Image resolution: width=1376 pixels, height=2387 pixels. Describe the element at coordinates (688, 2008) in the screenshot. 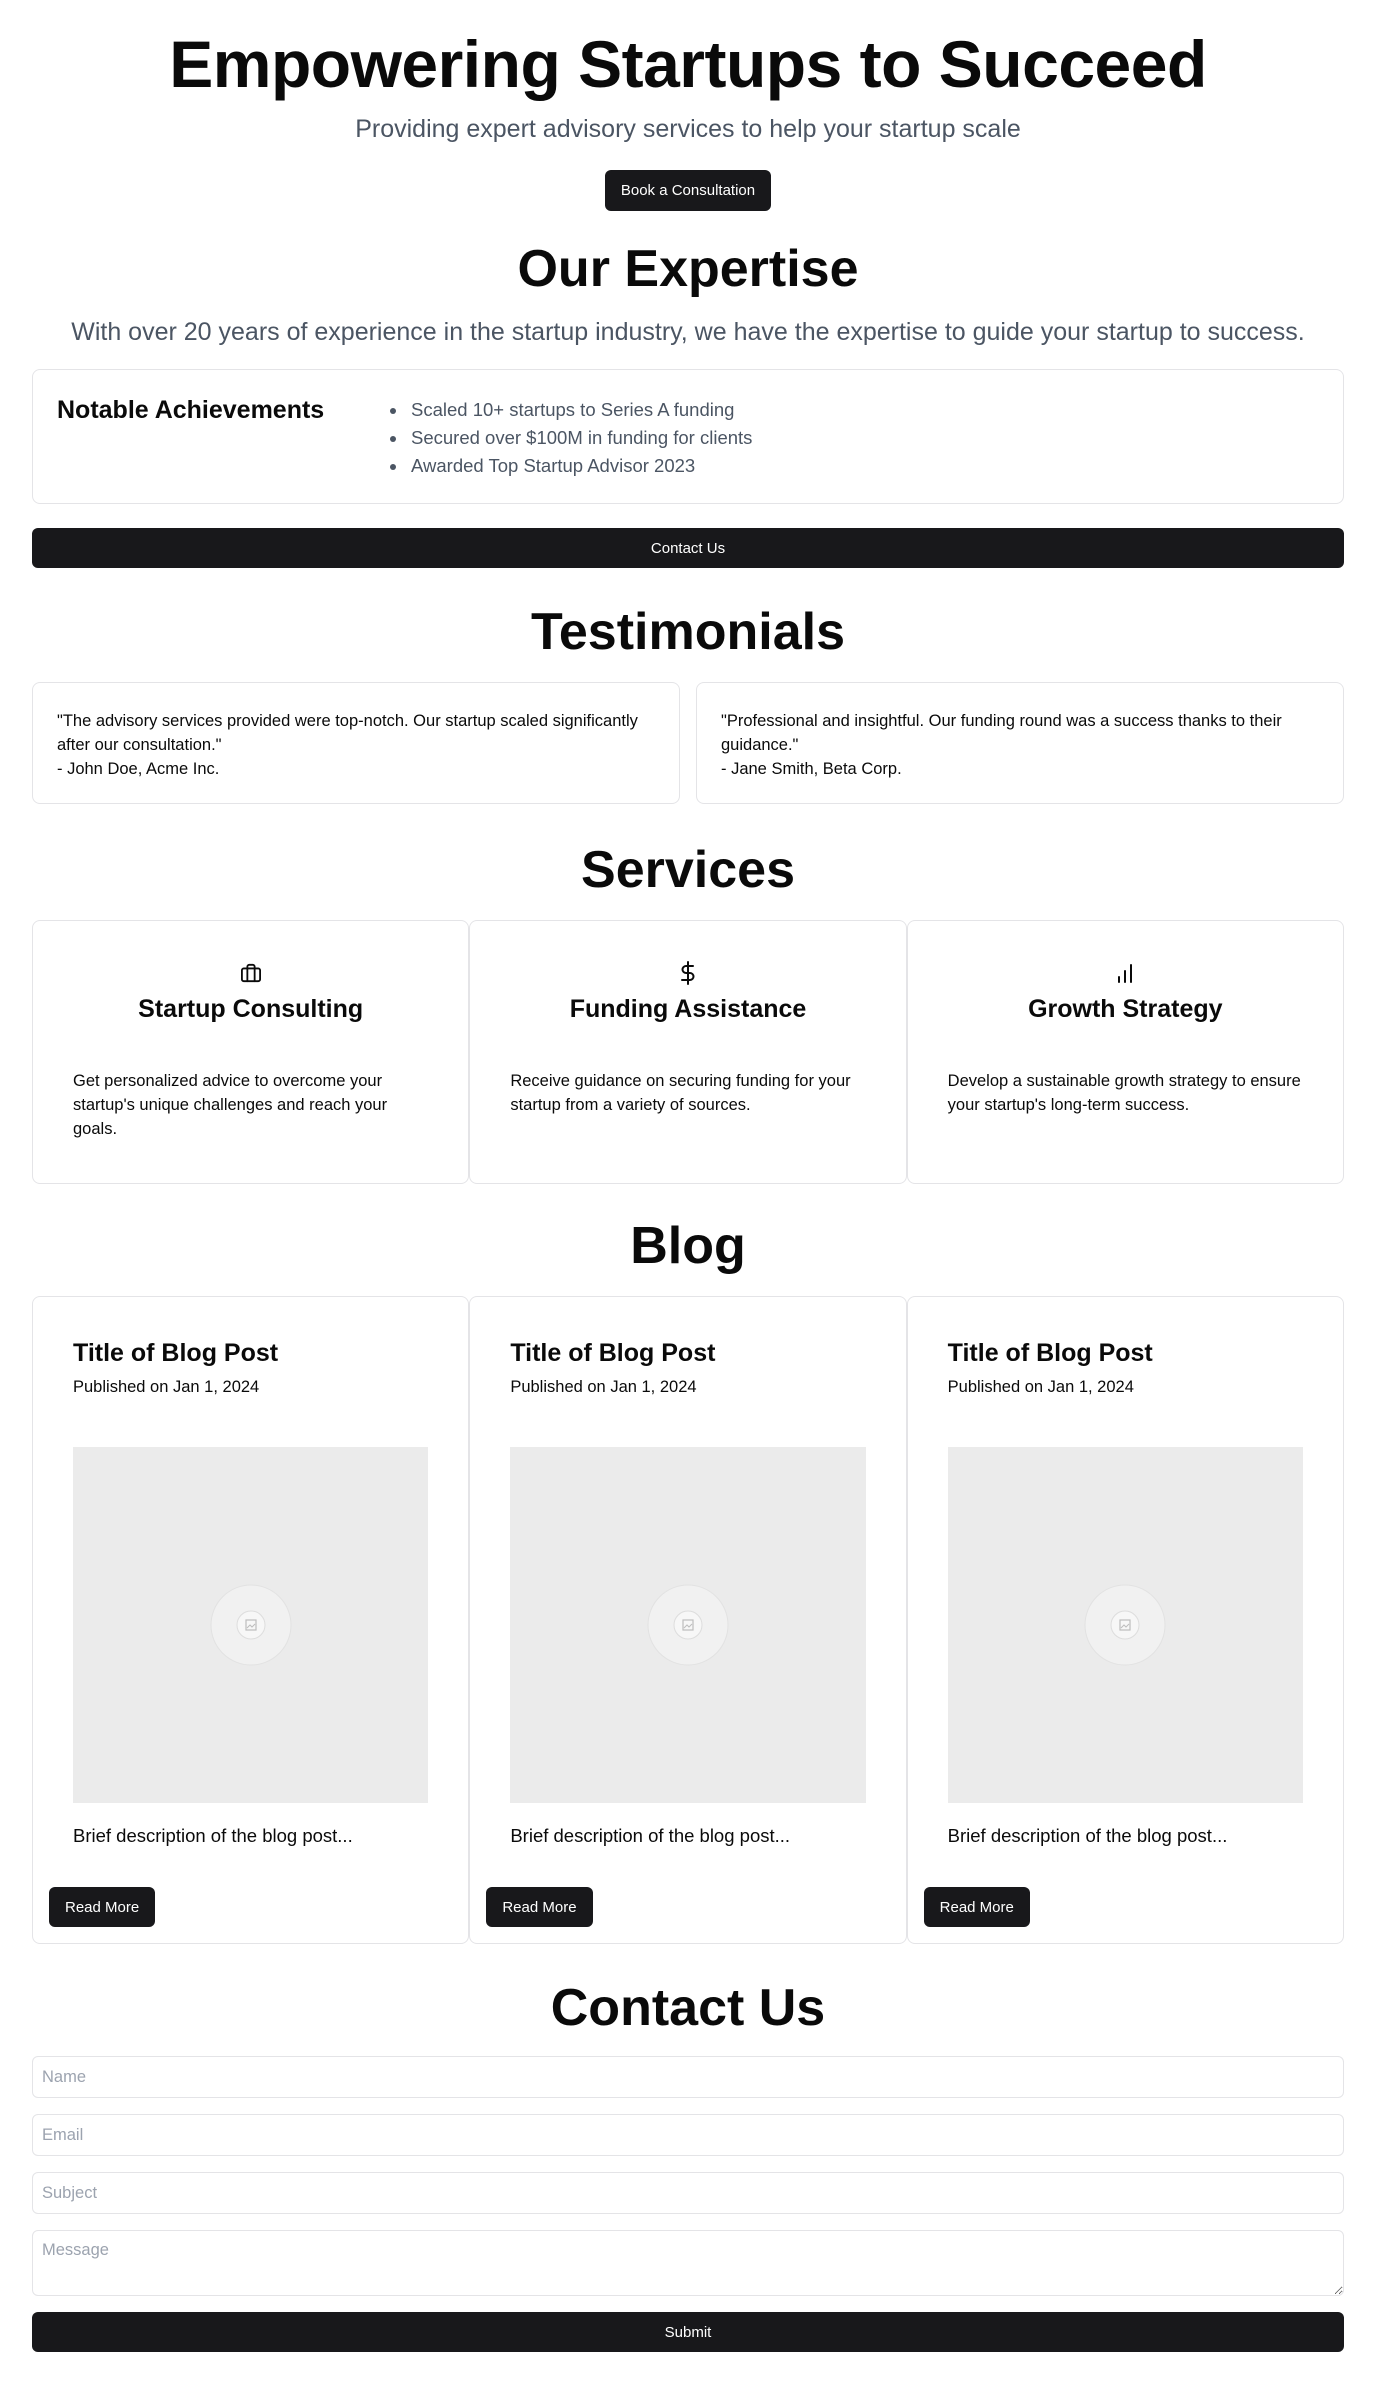

I see `contact-title: Contact Us` at that location.